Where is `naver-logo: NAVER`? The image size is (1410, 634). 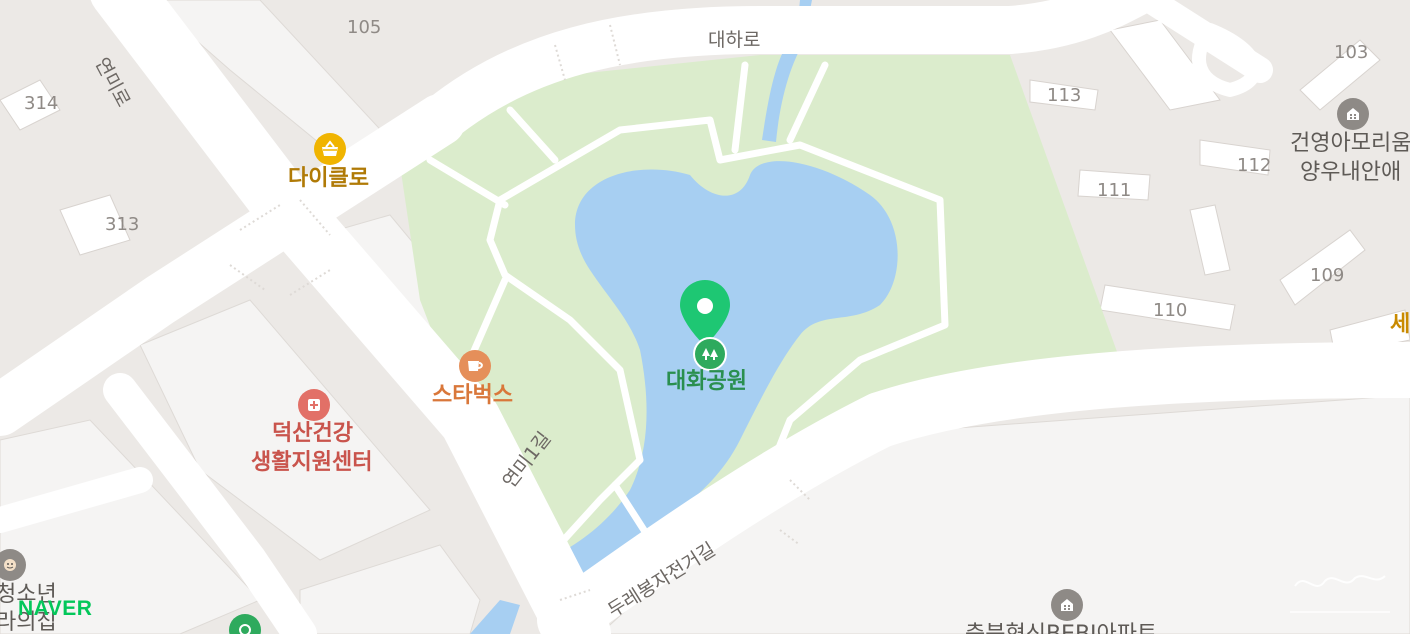 naver-logo: NAVER is located at coordinates (55, 608).